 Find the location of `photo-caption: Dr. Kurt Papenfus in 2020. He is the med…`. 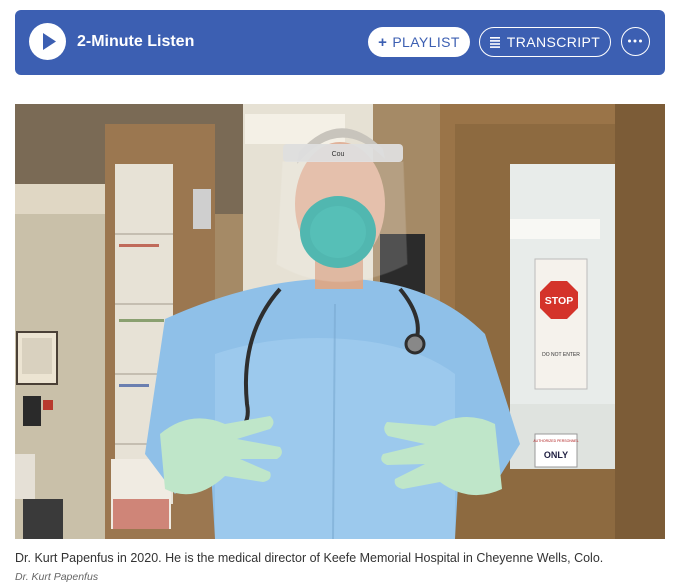

photo-caption: Dr. Kurt Papenfus in 2020. He is the med… is located at coordinates (309, 558).